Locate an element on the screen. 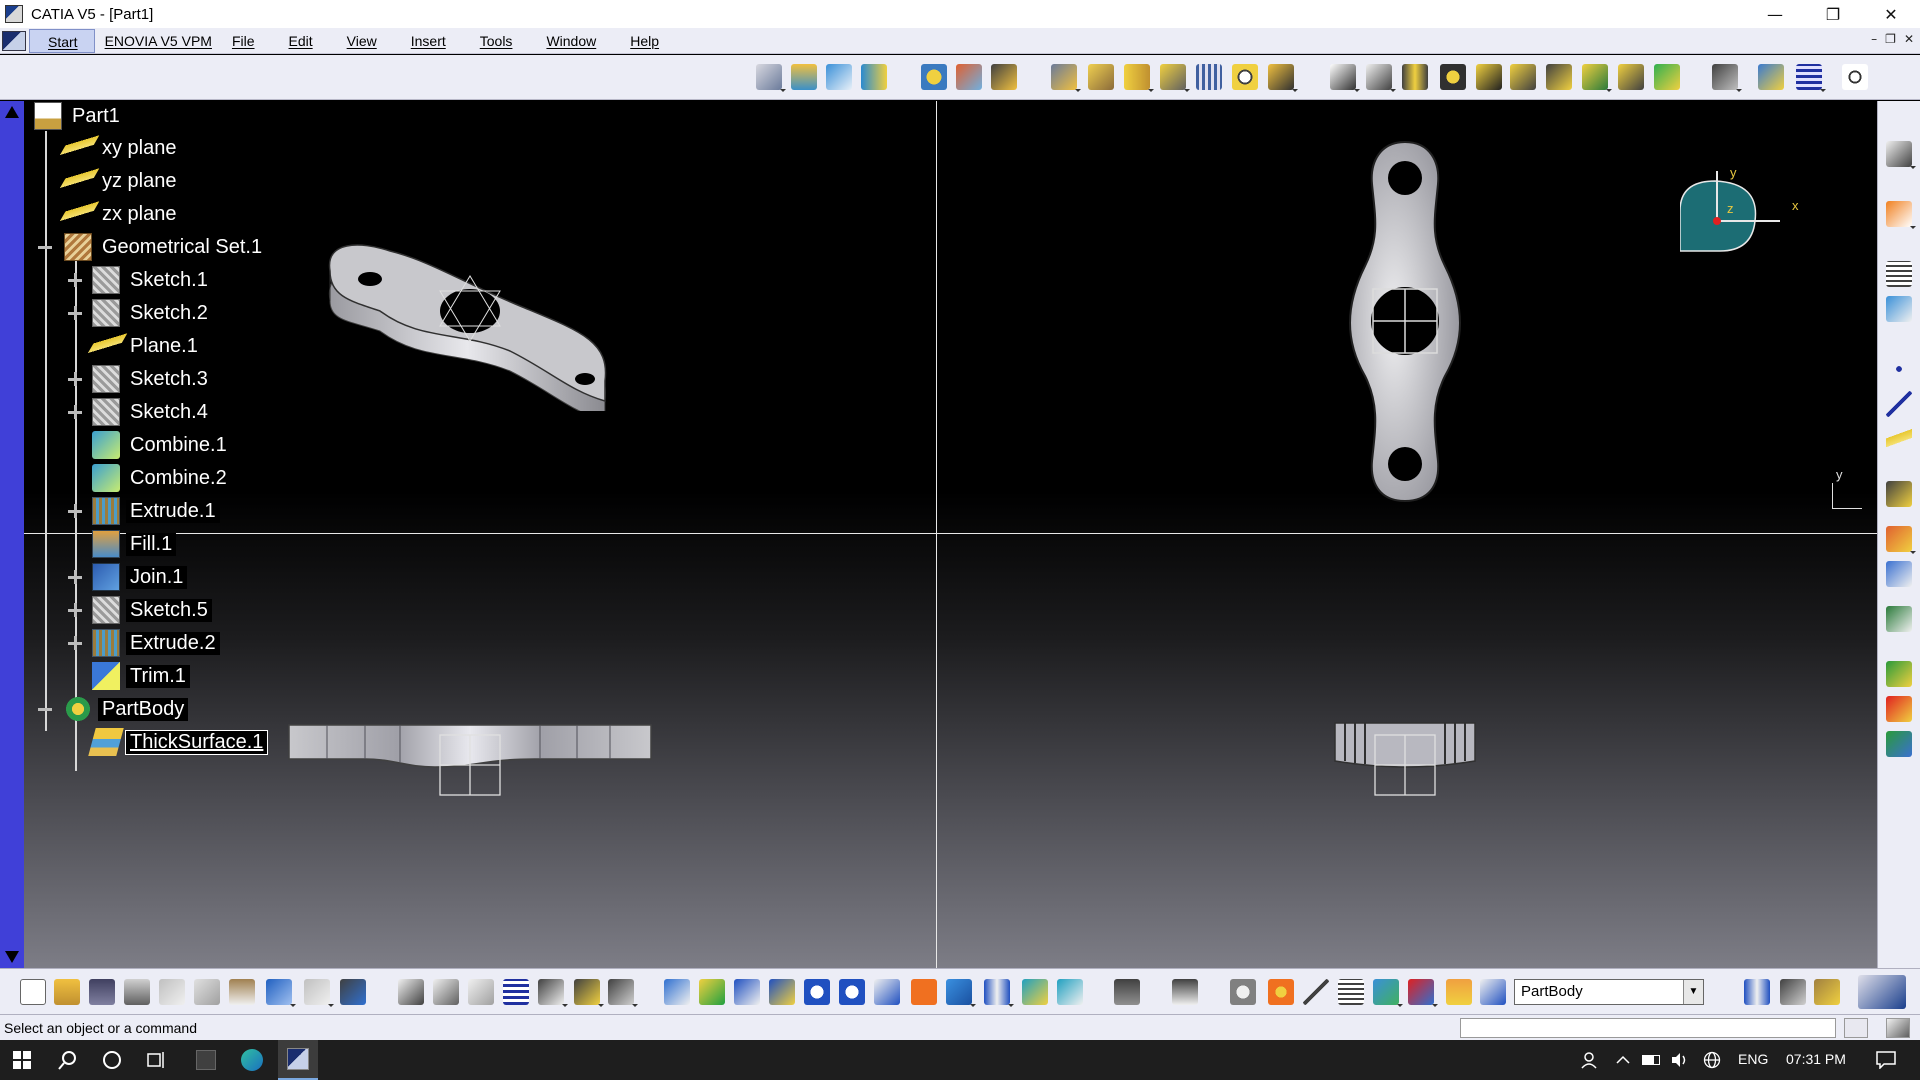  formula-icon is located at coordinates (411, 992).